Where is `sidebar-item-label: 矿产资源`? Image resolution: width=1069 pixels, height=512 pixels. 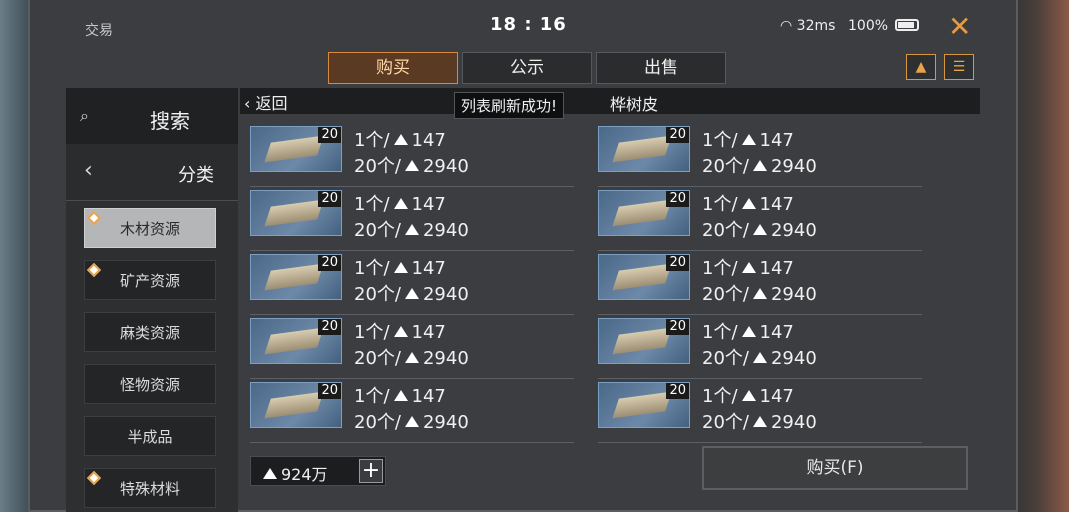 sidebar-item-label: 矿产资源 is located at coordinates (149, 281).